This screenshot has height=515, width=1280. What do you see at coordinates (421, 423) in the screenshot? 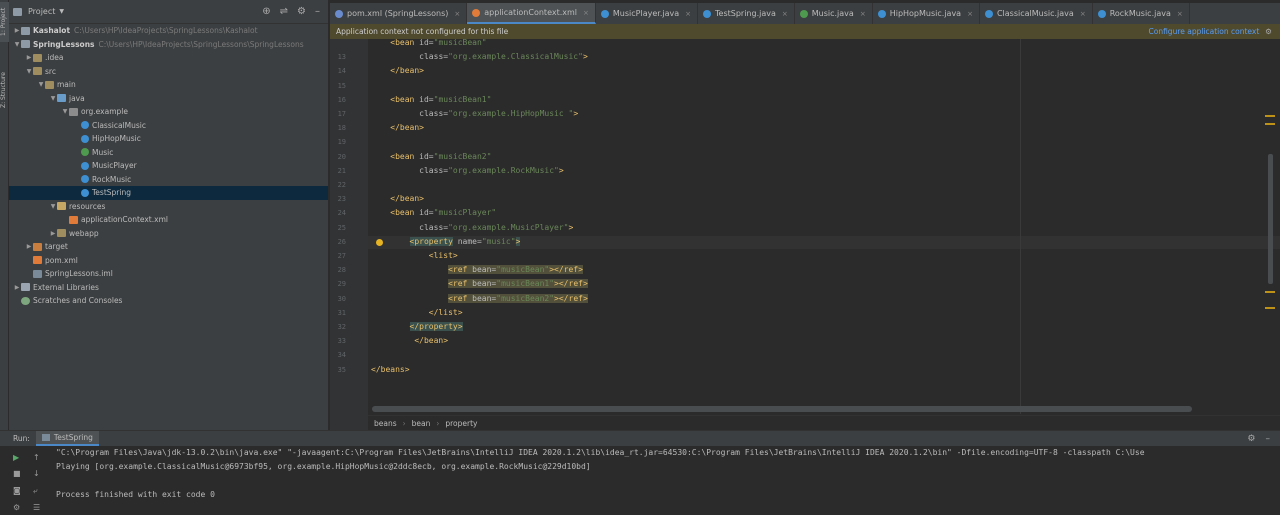
I see `breadcrumb-item: bean` at bounding box center [421, 423].